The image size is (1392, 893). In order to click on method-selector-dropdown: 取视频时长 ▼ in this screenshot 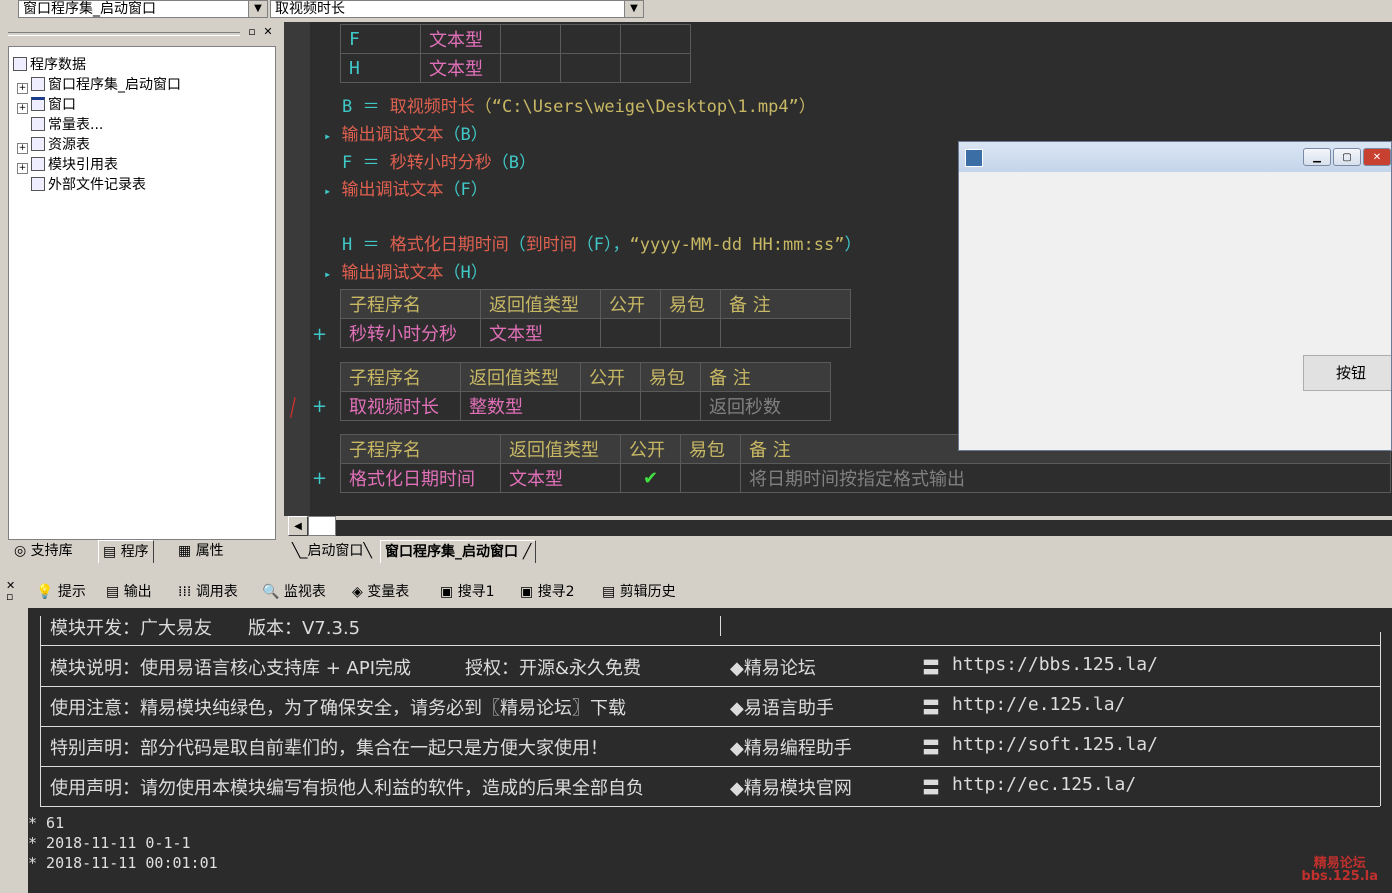, I will do `click(457, 9)`.